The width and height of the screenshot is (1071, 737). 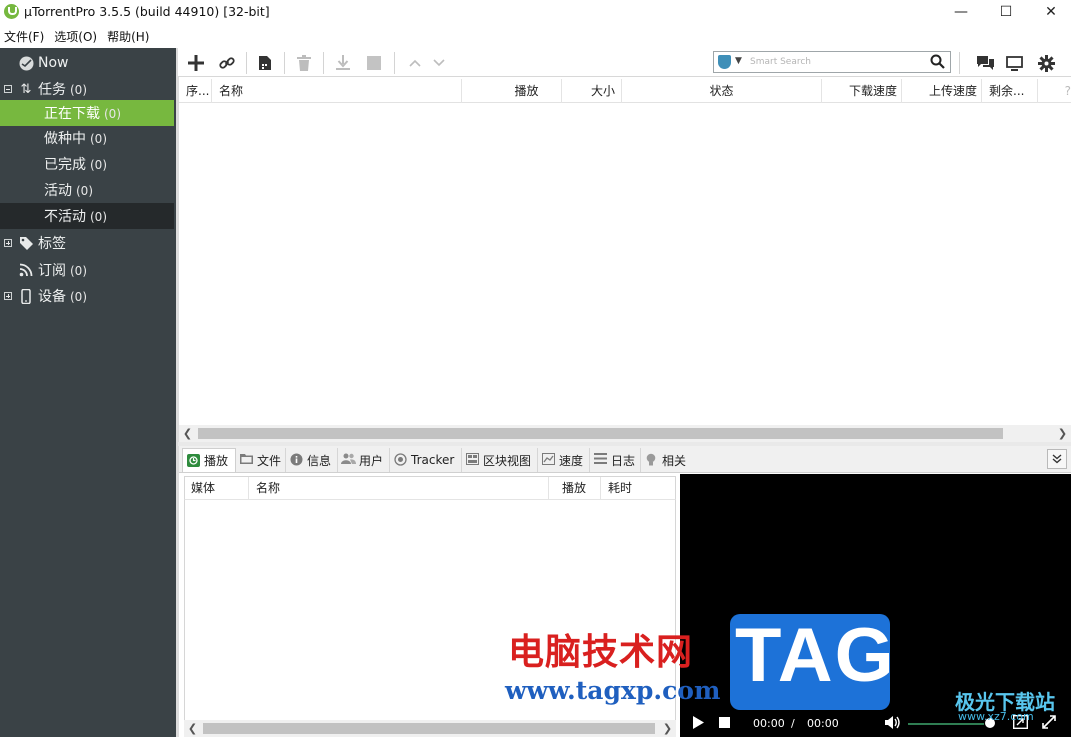 I want to click on list-icon, so click(x=600, y=460).